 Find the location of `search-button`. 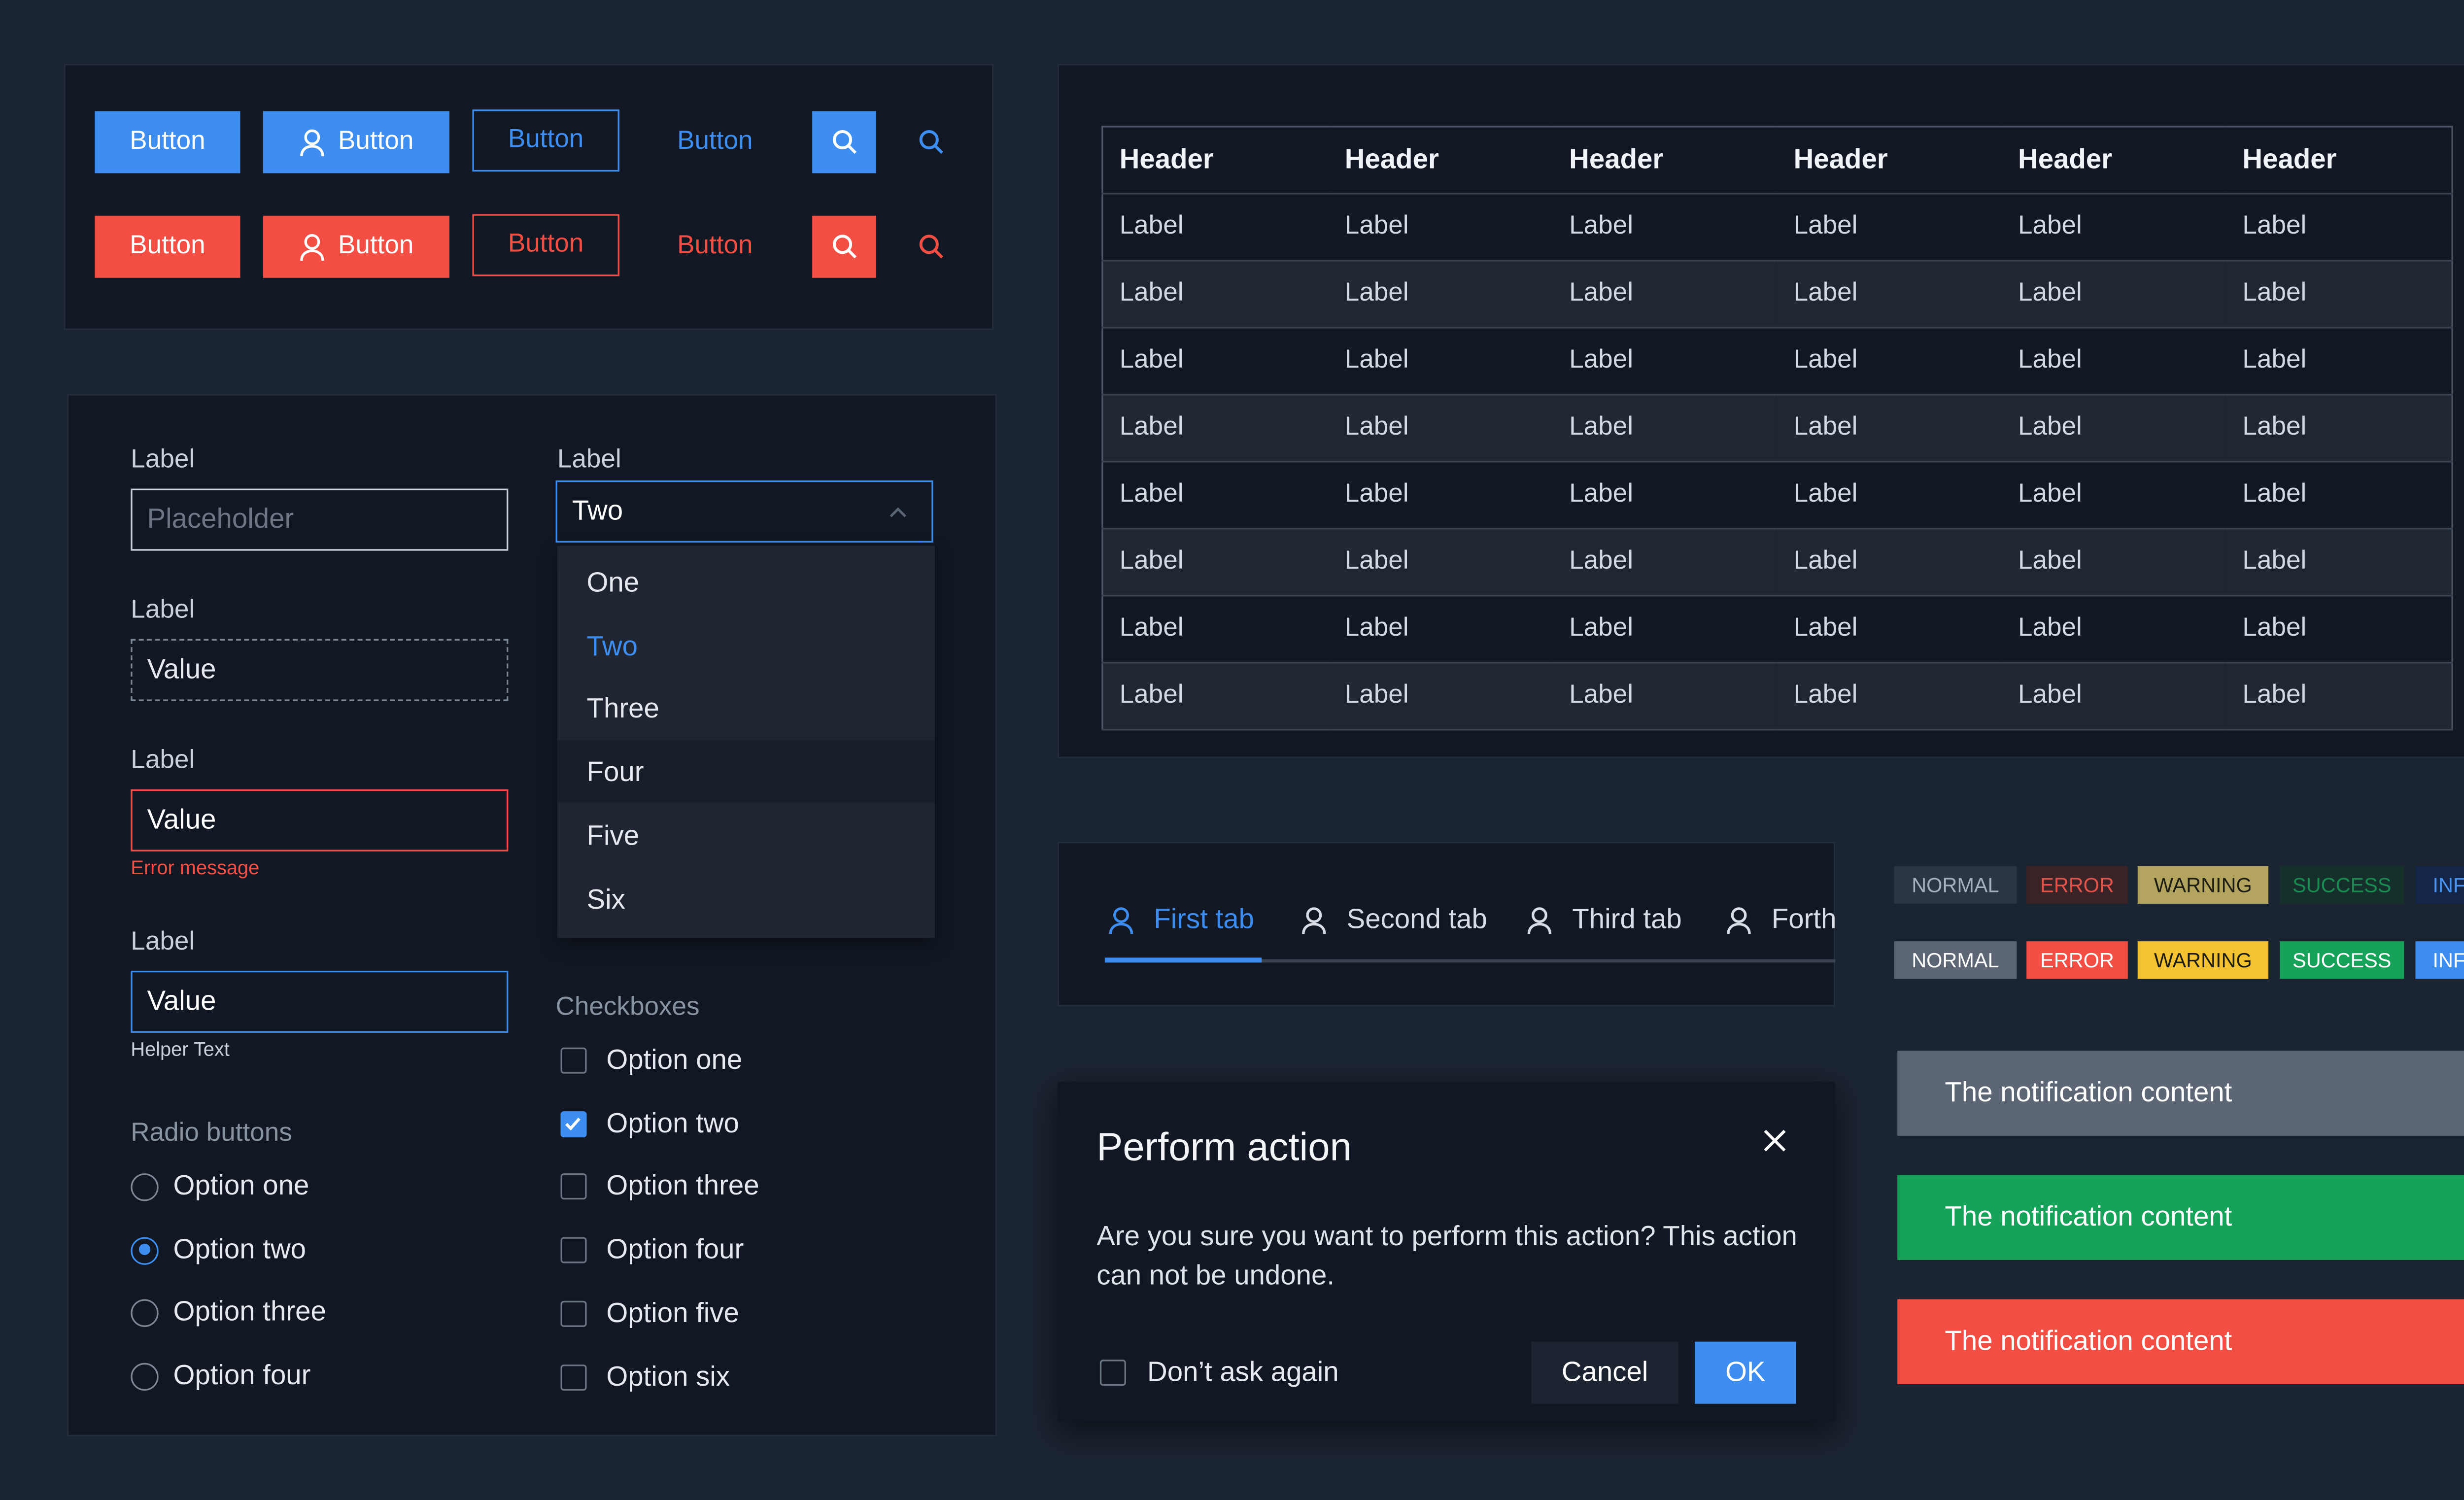

search-button is located at coordinates (844, 142).